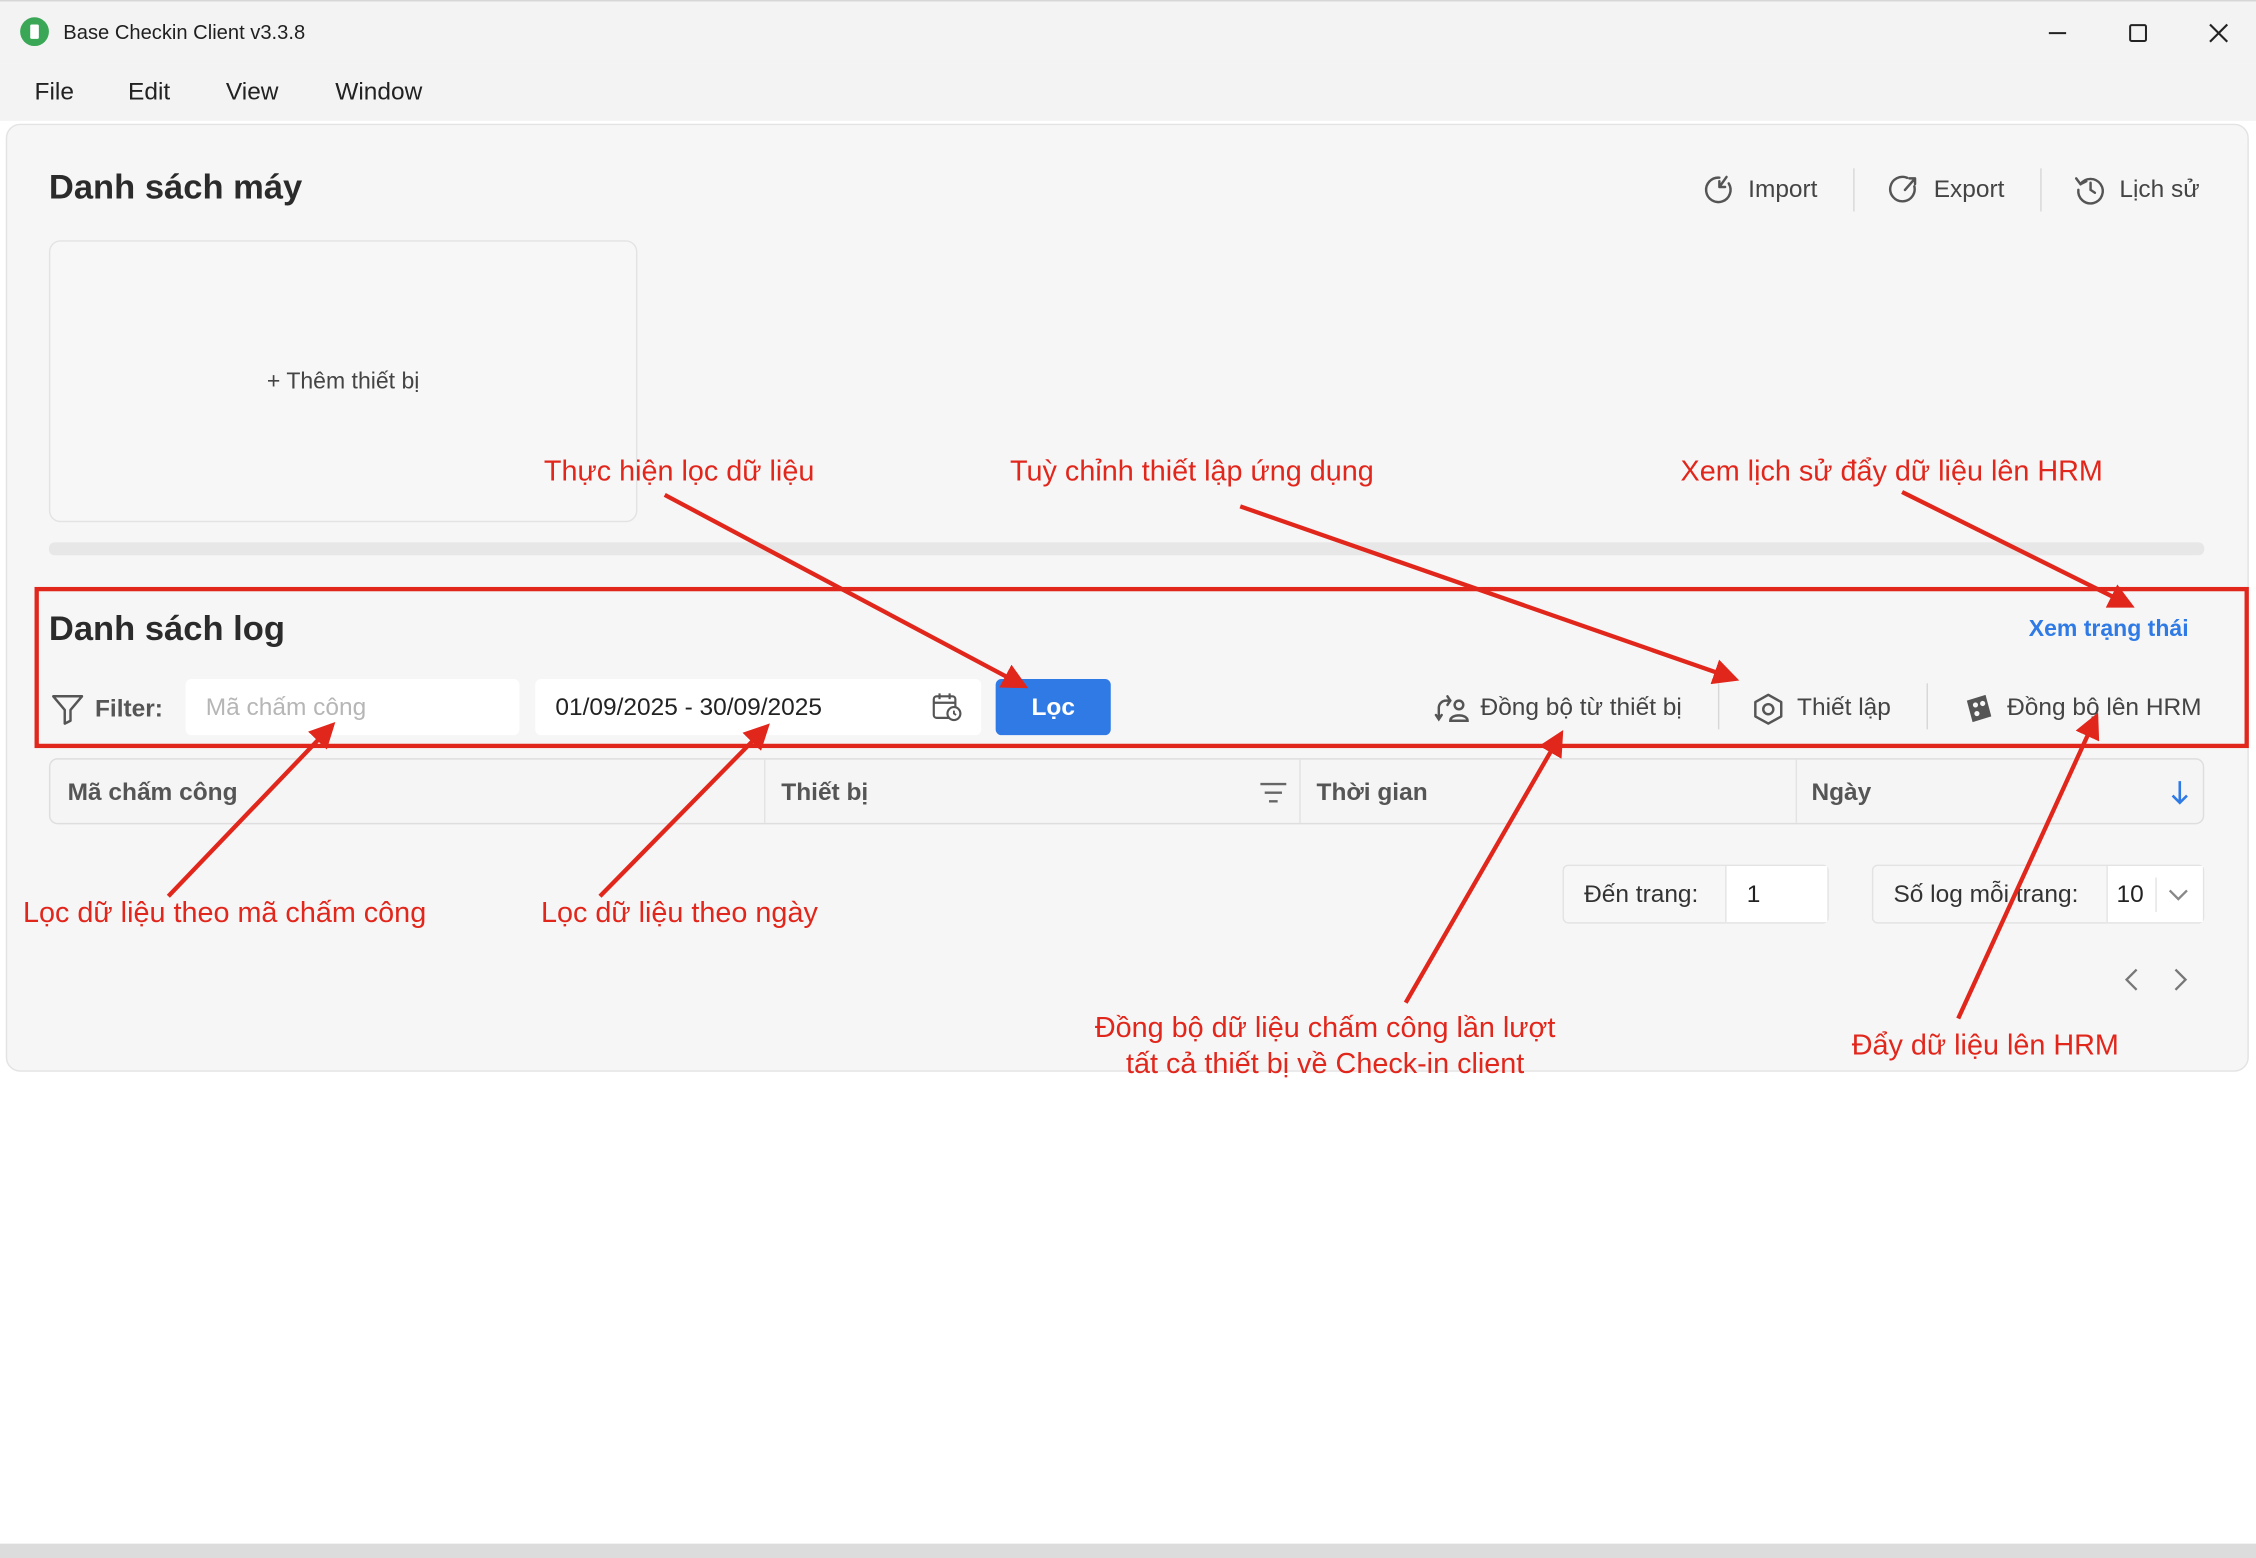 The image size is (2256, 1558). What do you see at coordinates (1489, 594) in the screenshot?
I see `arrow-to-settings` at bounding box center [1489, 594].